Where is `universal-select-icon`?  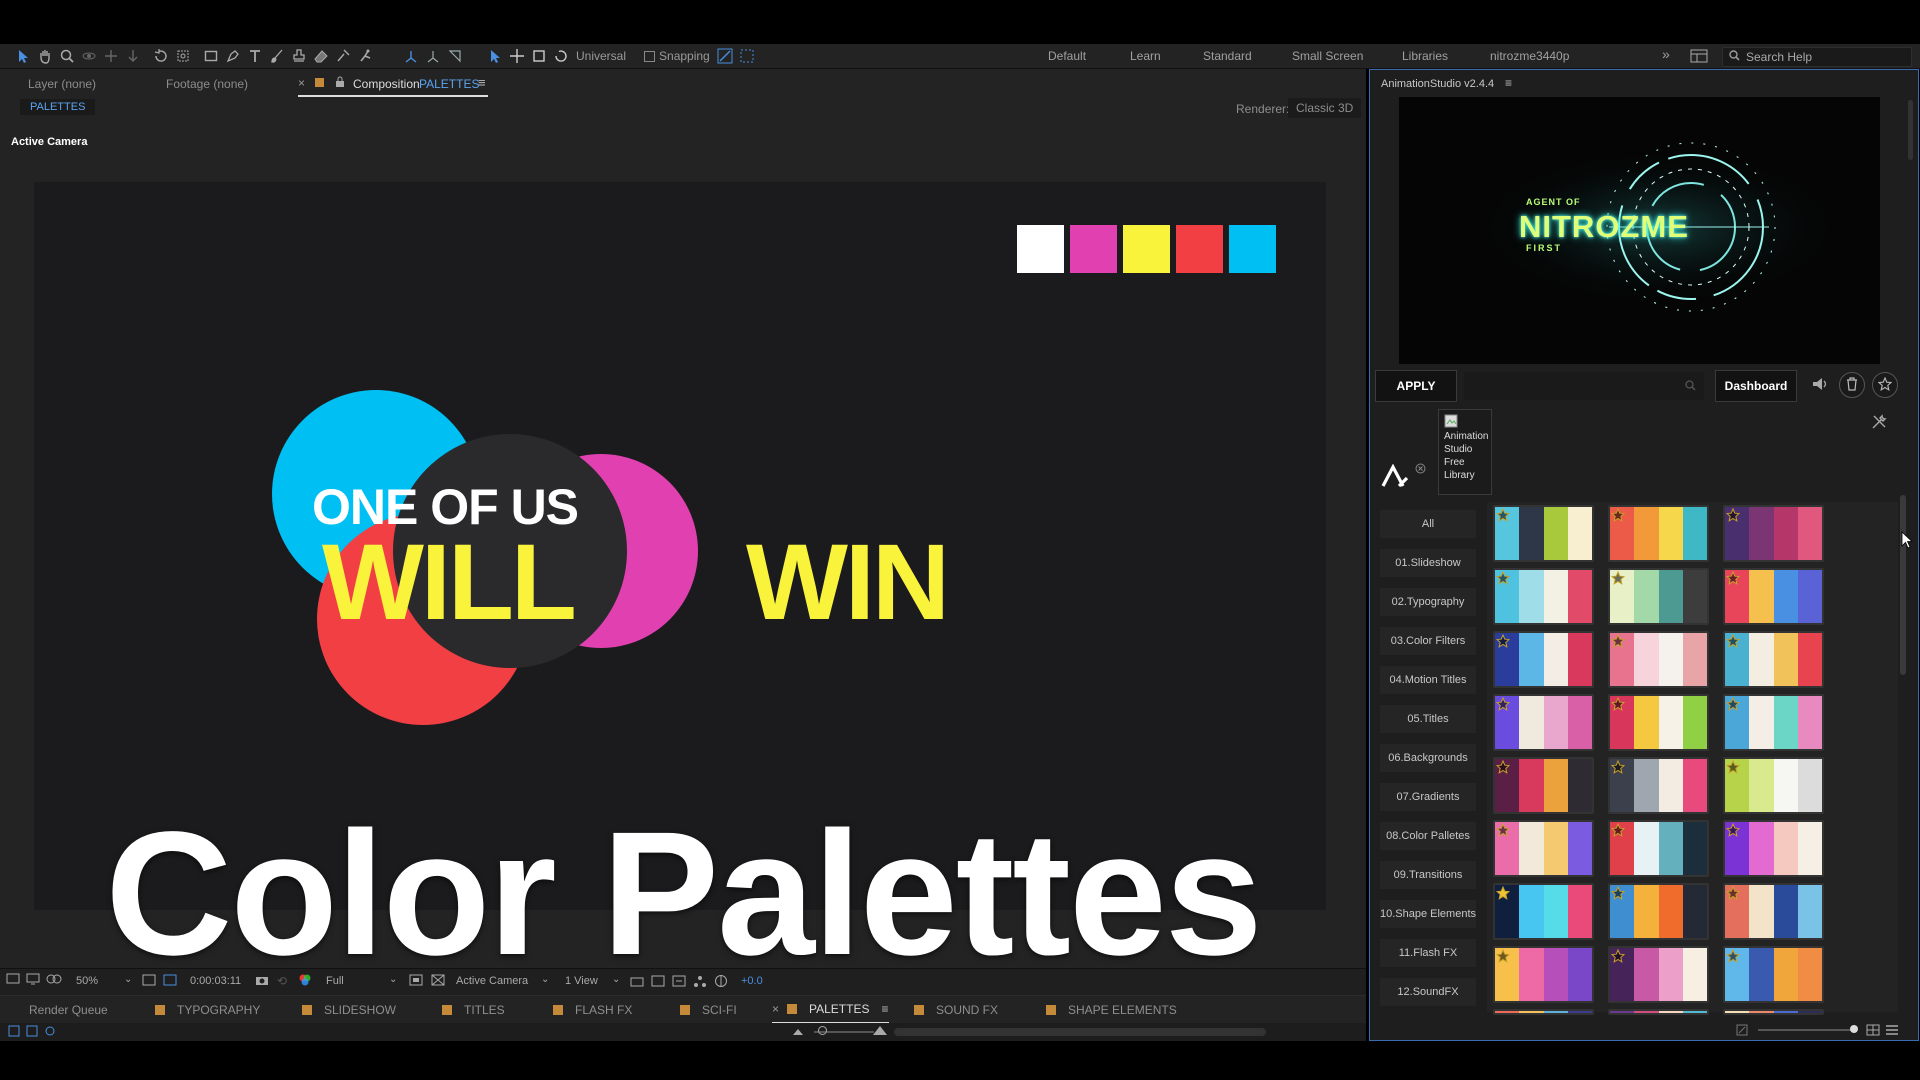 universal-select-icon is located at coordinates (495, 56).